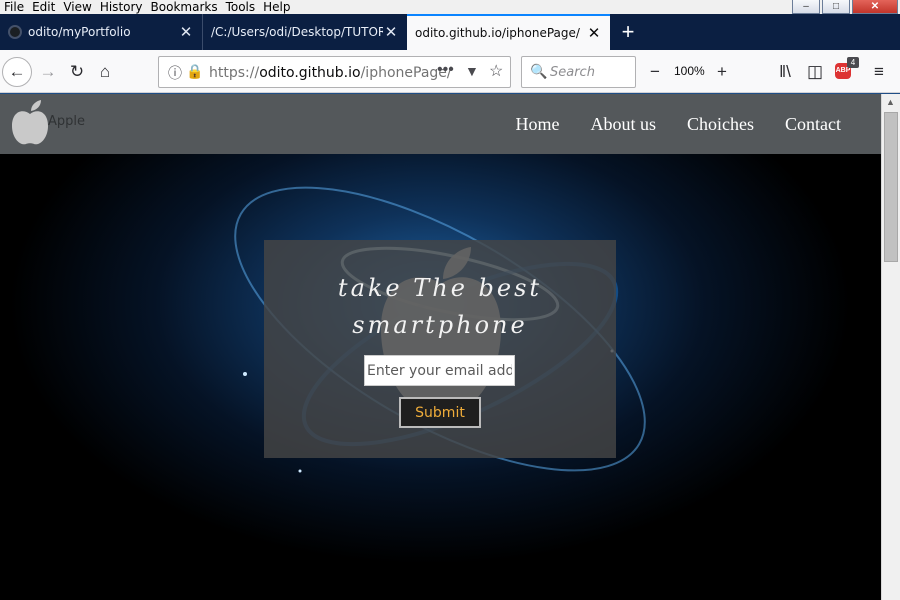 The image size is (900, 600). Describe the element at coordinates (853, 62) in the screenshot. I see `adblock-badge: 4` at that location.